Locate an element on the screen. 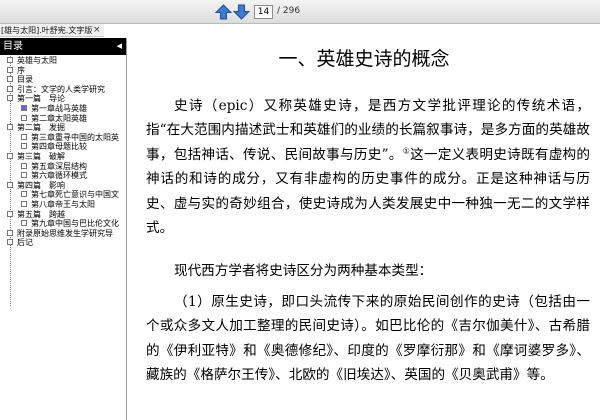 The image size is (600, 420). bookmark-label: 第八章帝王与太阳 is located at coordinates (63, 204).